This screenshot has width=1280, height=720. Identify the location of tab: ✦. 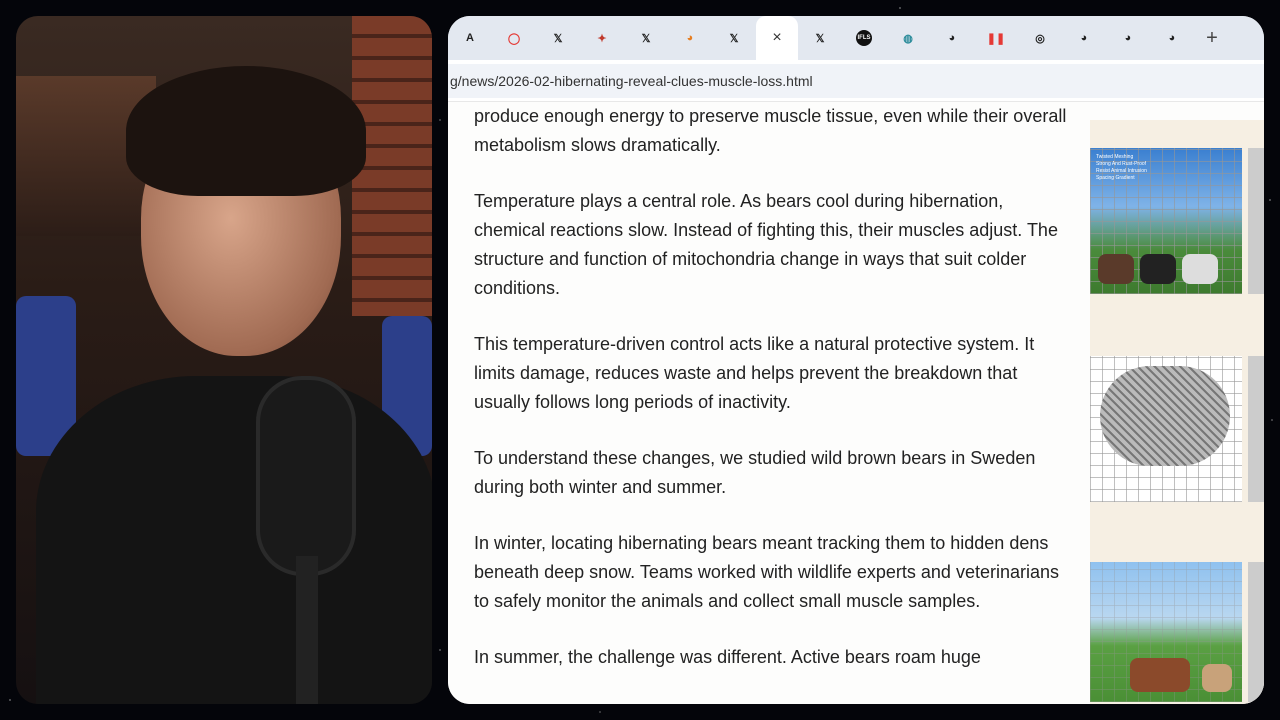
(602, 38).